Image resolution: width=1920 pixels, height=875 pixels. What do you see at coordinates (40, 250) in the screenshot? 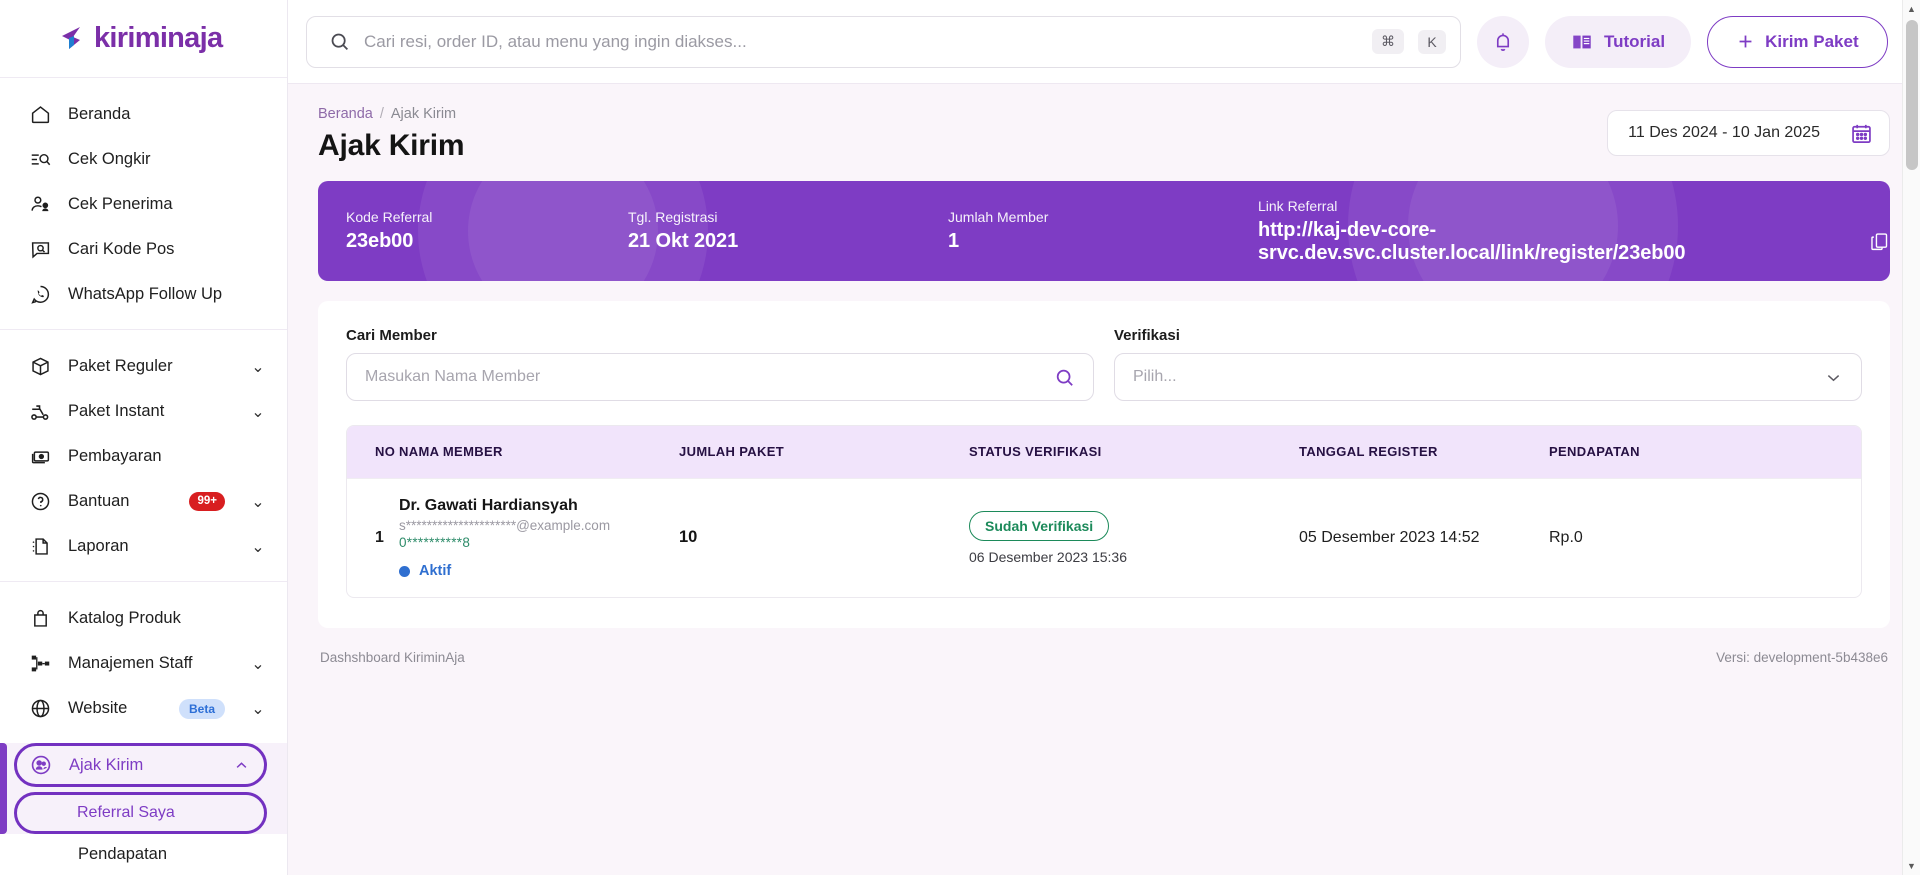
I see `postal-search-icon` at bounding box center [40, 250].